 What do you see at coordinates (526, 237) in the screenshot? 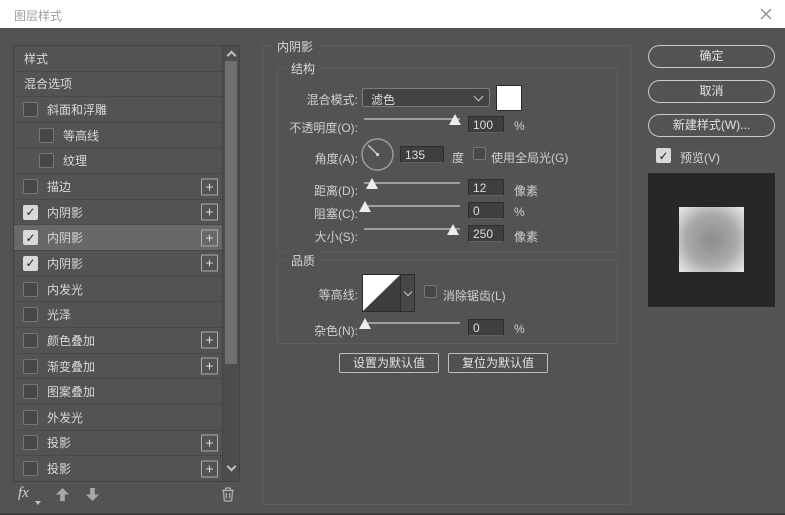
I see `size-unit: 像素` at bounding box center [526, 237].